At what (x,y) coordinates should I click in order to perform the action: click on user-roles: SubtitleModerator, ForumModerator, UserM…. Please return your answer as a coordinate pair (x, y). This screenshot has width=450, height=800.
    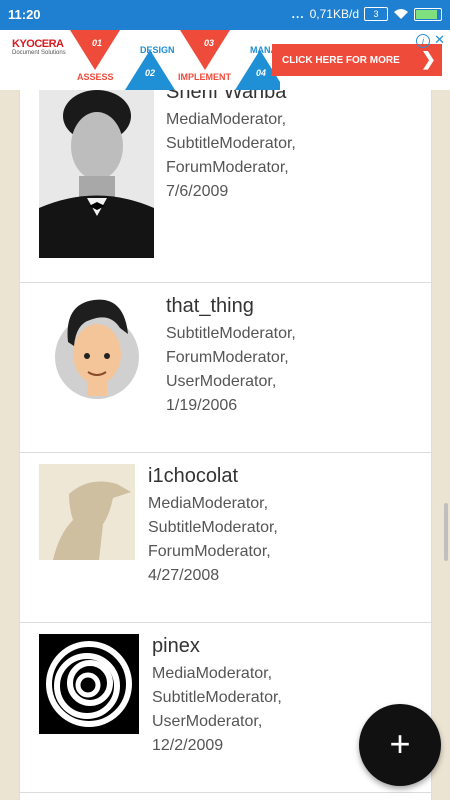
    Looking at the image, I should click on (231, 358).